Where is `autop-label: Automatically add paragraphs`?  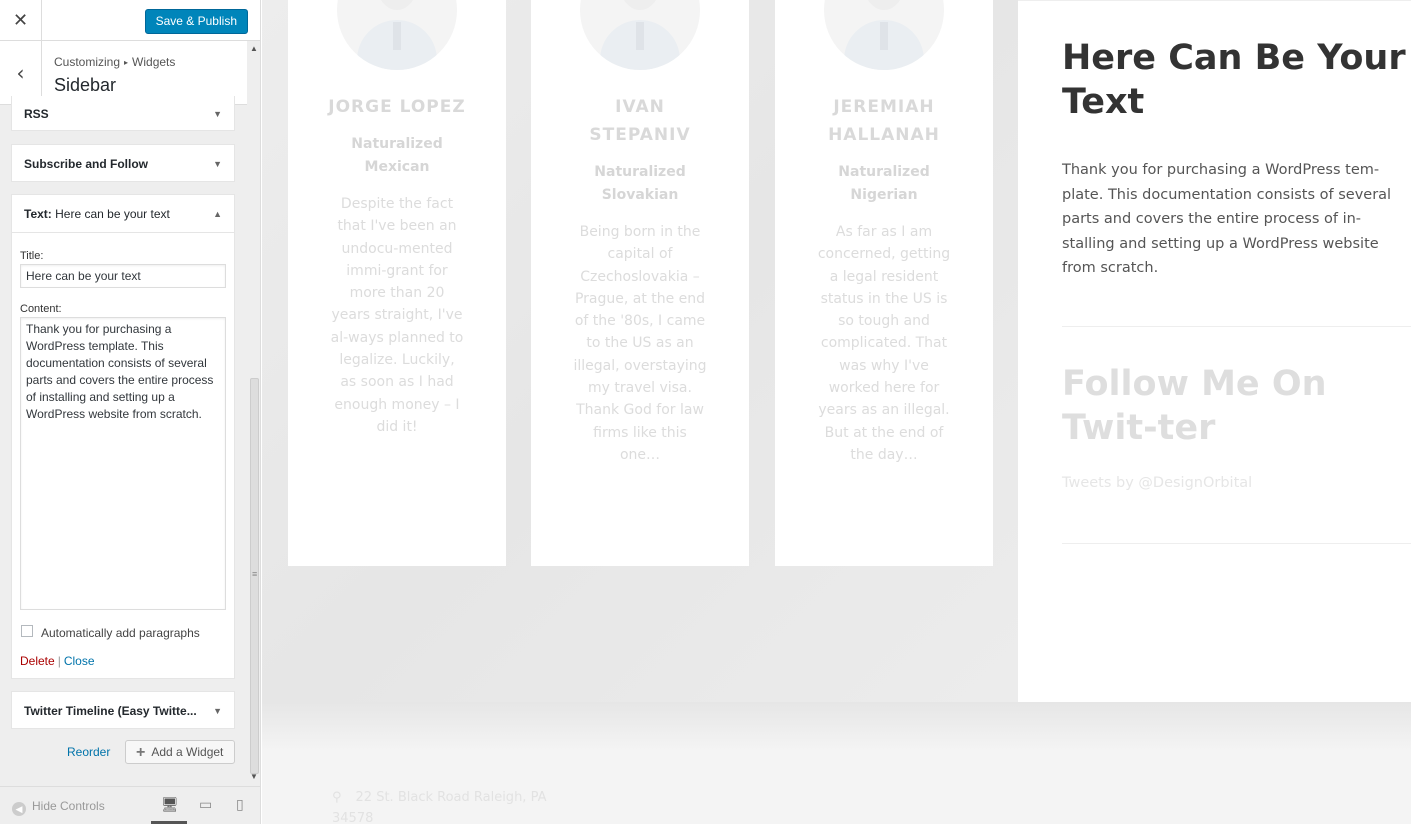
autop-label: Automatically add paragraphs is located at coordinates (120, 633).